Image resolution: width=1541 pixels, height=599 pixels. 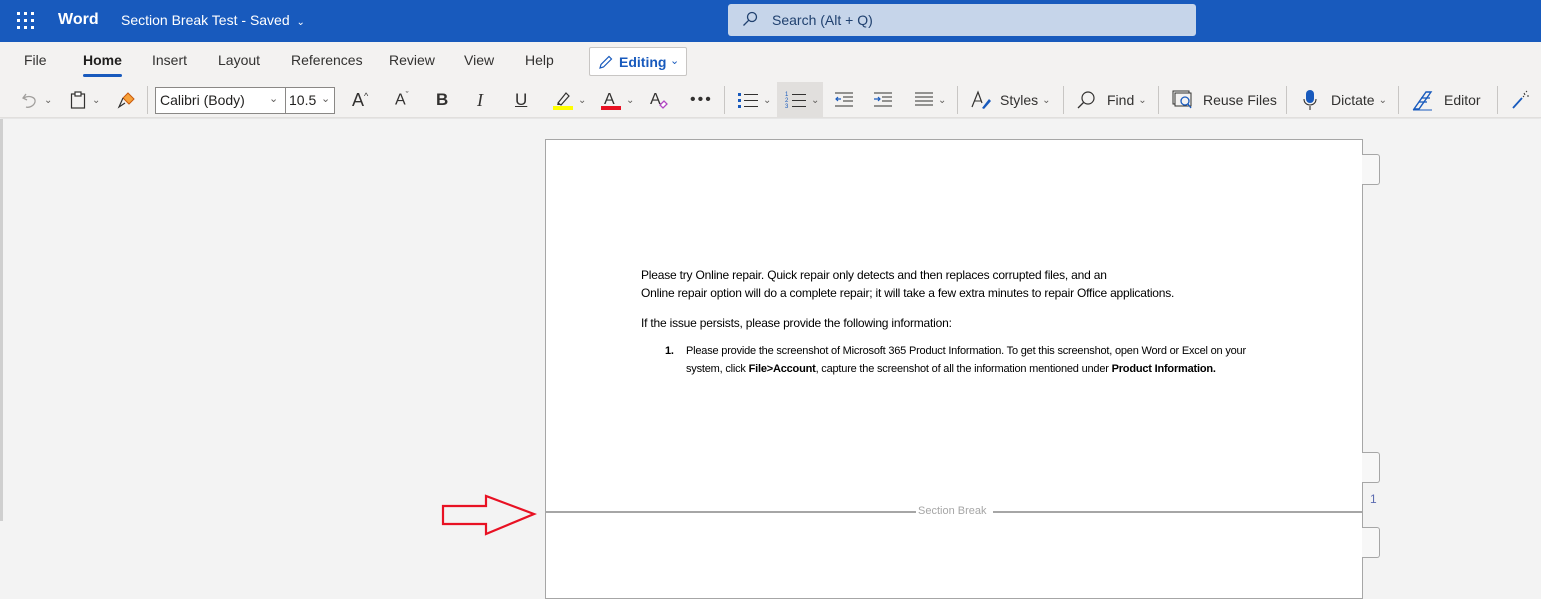 I want to click on decrease-indent-button, so click(x=844, y=100).